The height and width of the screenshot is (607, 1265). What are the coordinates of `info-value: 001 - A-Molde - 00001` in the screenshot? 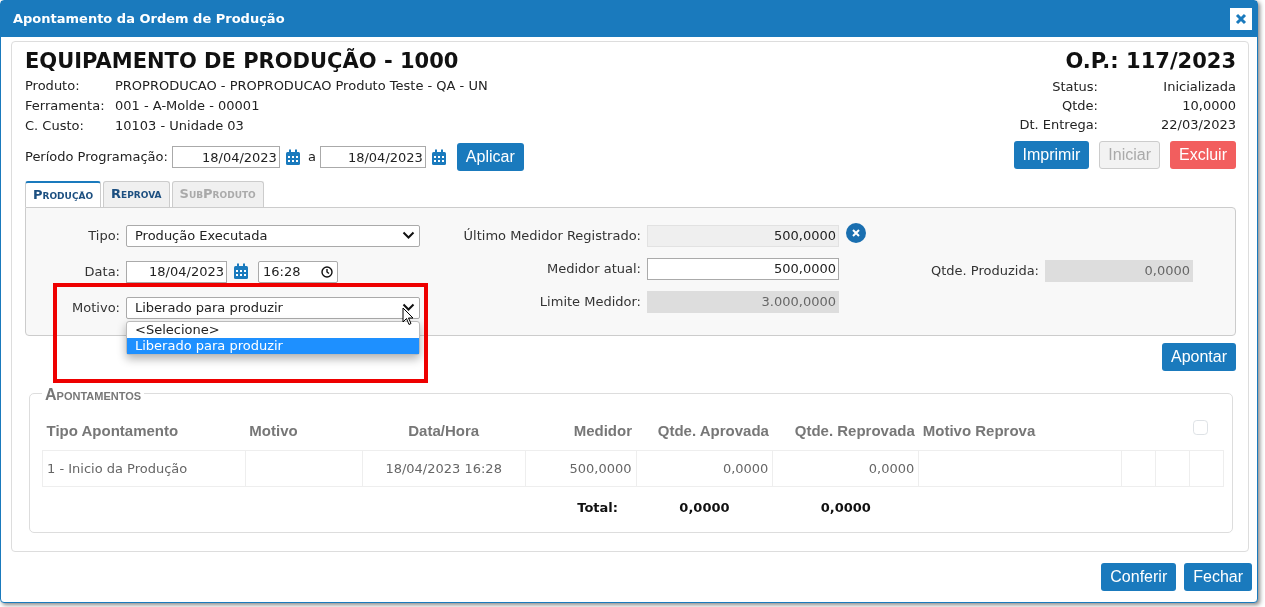 It's located at (188, 106).